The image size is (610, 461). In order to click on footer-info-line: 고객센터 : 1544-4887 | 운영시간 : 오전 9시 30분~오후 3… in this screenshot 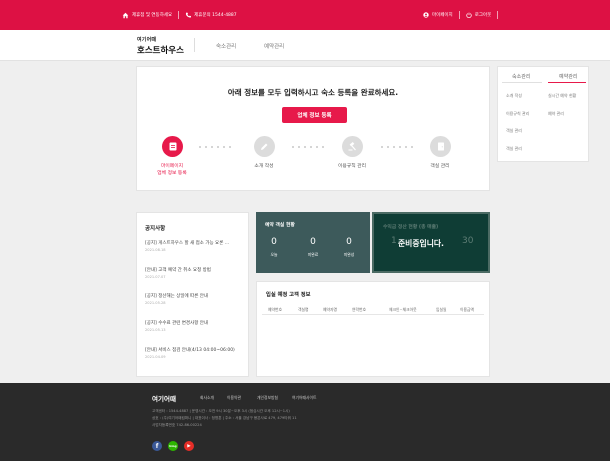, I will do `click(221, 411)`.